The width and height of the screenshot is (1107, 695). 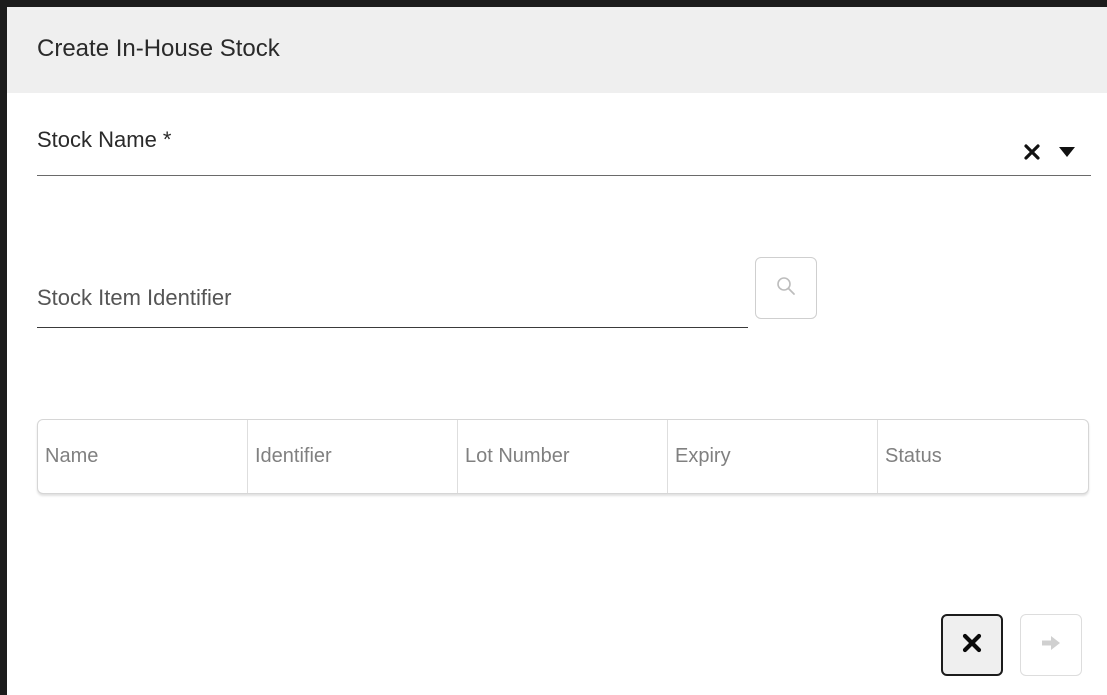 I want to click on stock-items-table: Name Identifier Lot Number Expiry Status, so click(x=563, y=456).